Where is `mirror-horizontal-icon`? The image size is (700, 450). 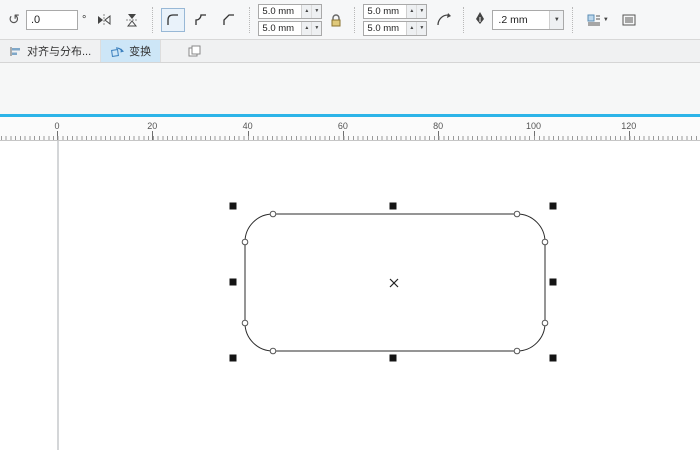
mirror-horizontal-icon is located at coordinates (104, 19).